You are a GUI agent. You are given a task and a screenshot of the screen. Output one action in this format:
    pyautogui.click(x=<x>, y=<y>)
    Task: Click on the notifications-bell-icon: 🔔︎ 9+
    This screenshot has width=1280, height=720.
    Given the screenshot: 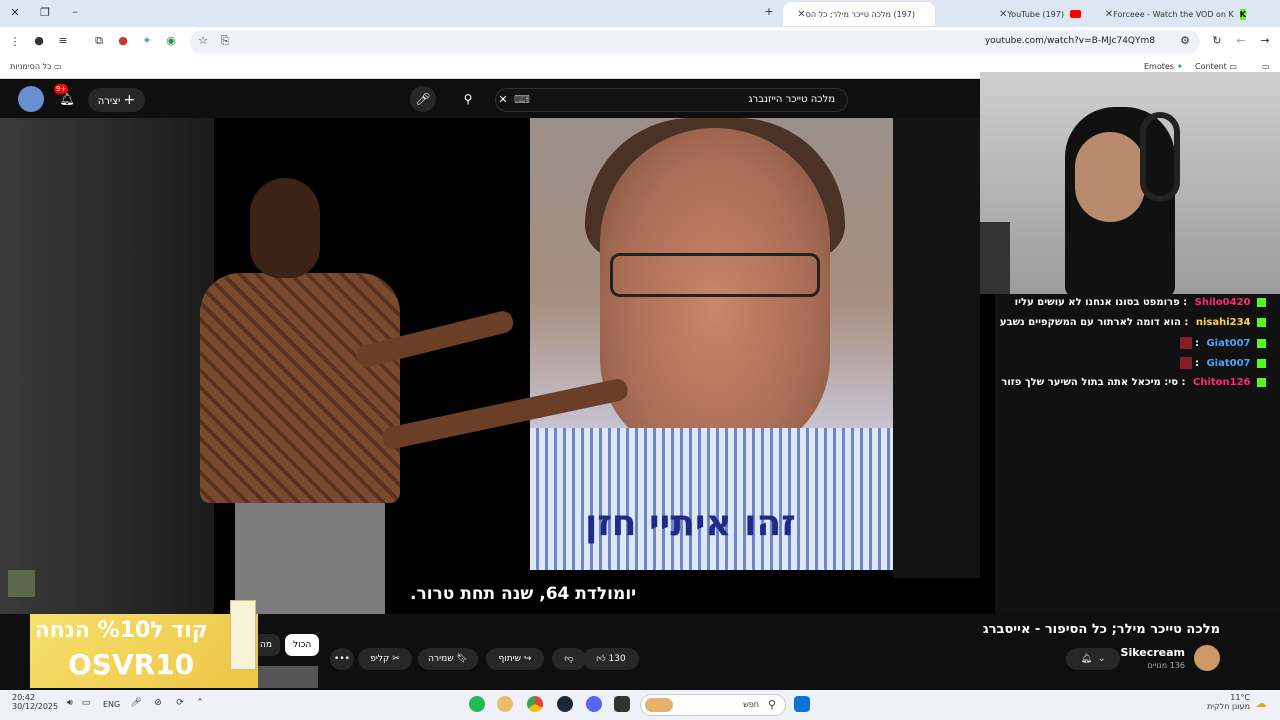 What is the action you would take?
    pyautogui.click(x=67, y=98)
    